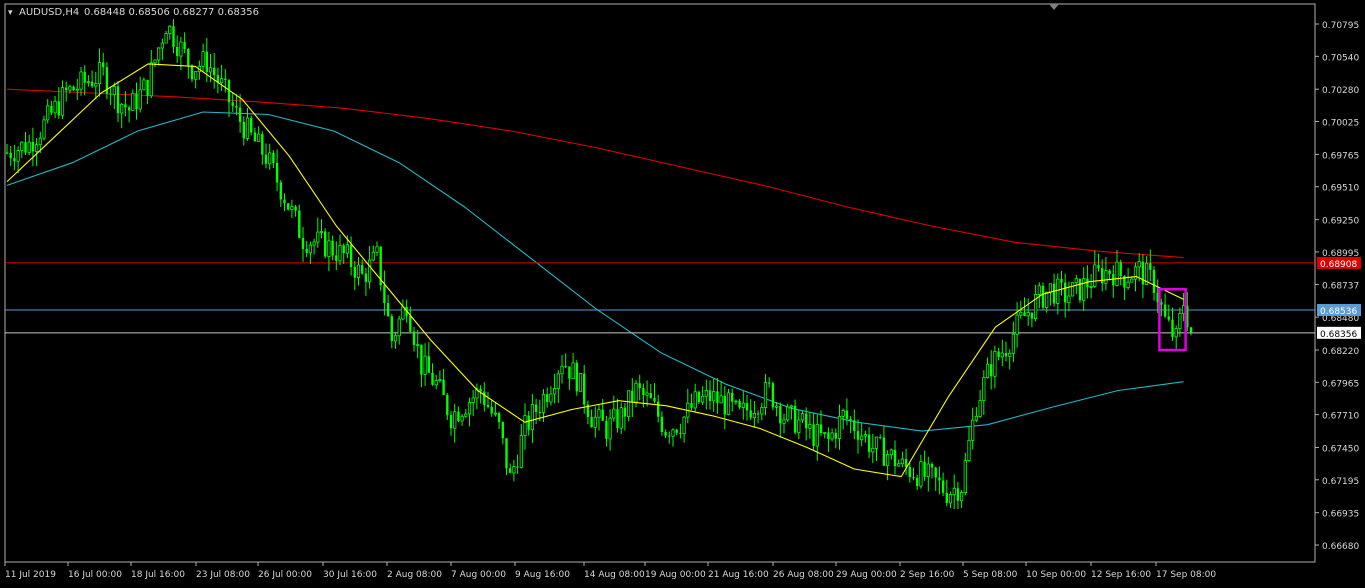 The height and width of the screenshot is (588, 1365). Describe the element at coordinates (95, 575) in the screenshot. I see `x-tick-label: 16 Jul 00:00` at that location.